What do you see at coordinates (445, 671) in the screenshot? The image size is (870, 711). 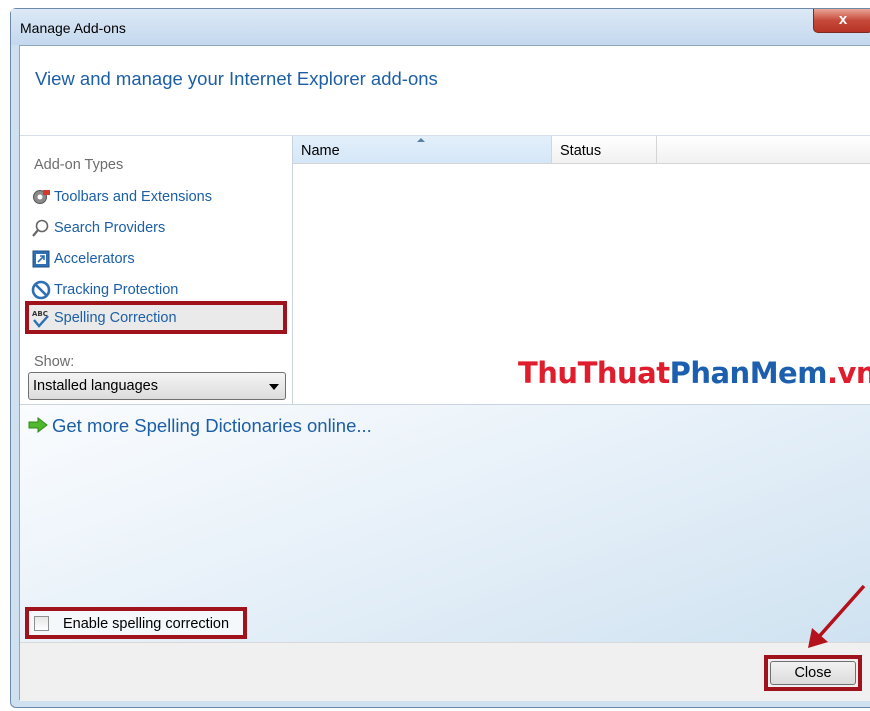 I see `dialog-footer: Close` at bounding box center [445, 671].